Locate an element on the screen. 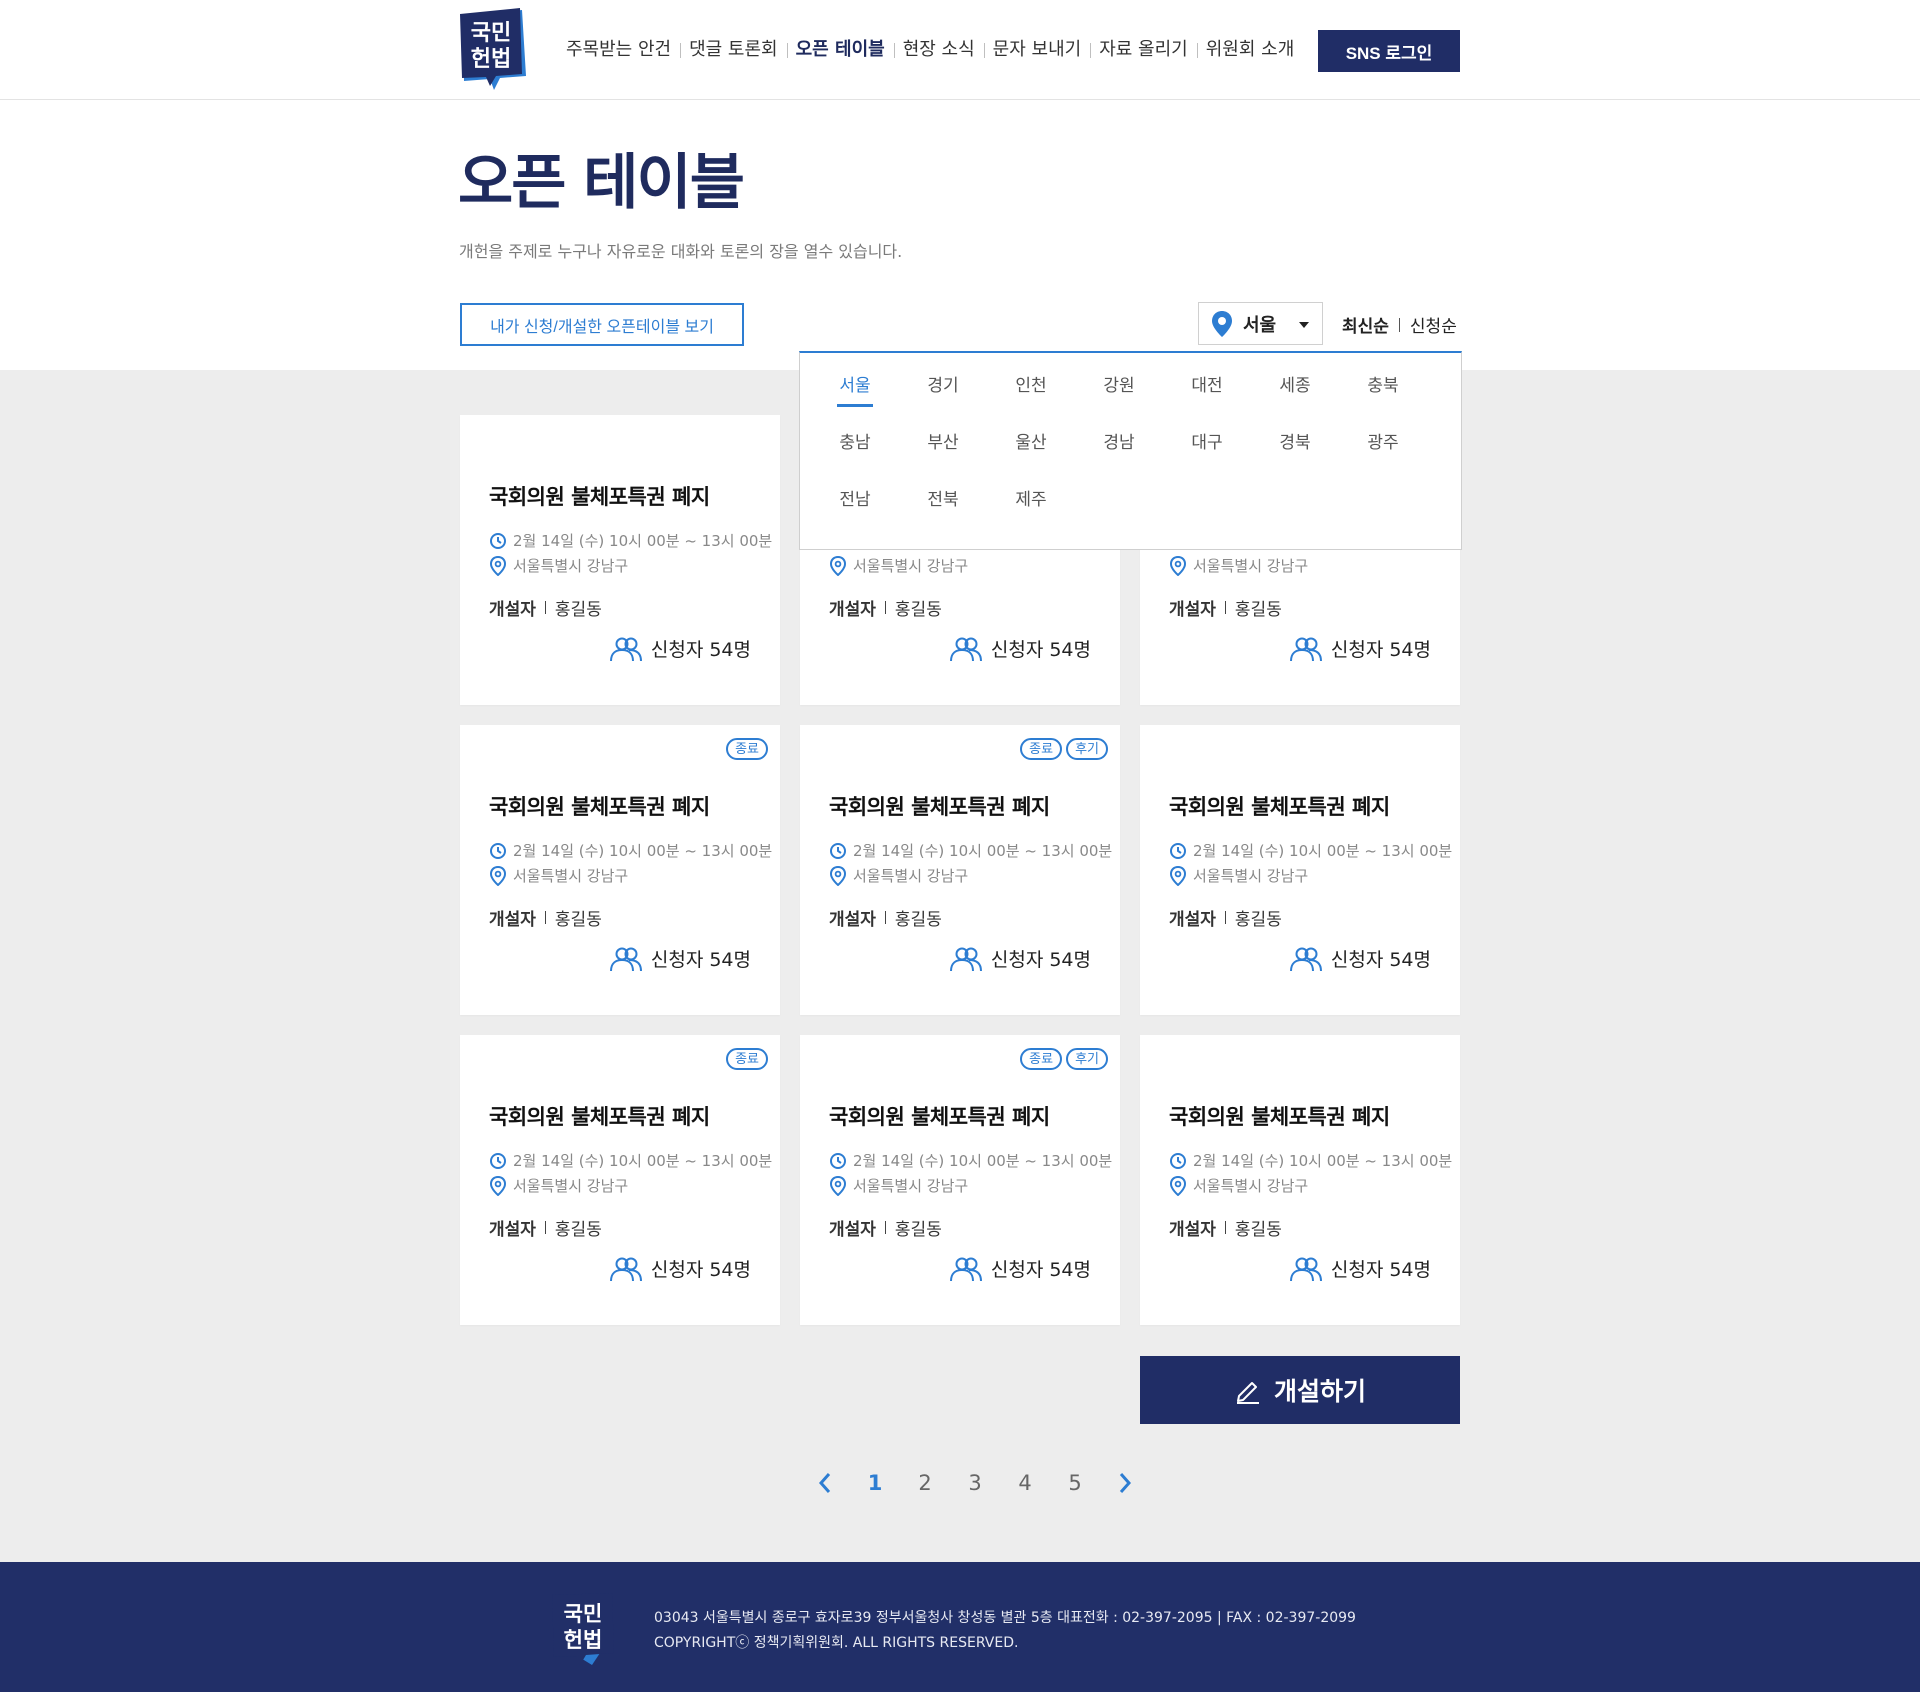 This screenshot has height=1692, width=1920. create-table-button: 개설하기 is located at coordinates (1300, 1390).